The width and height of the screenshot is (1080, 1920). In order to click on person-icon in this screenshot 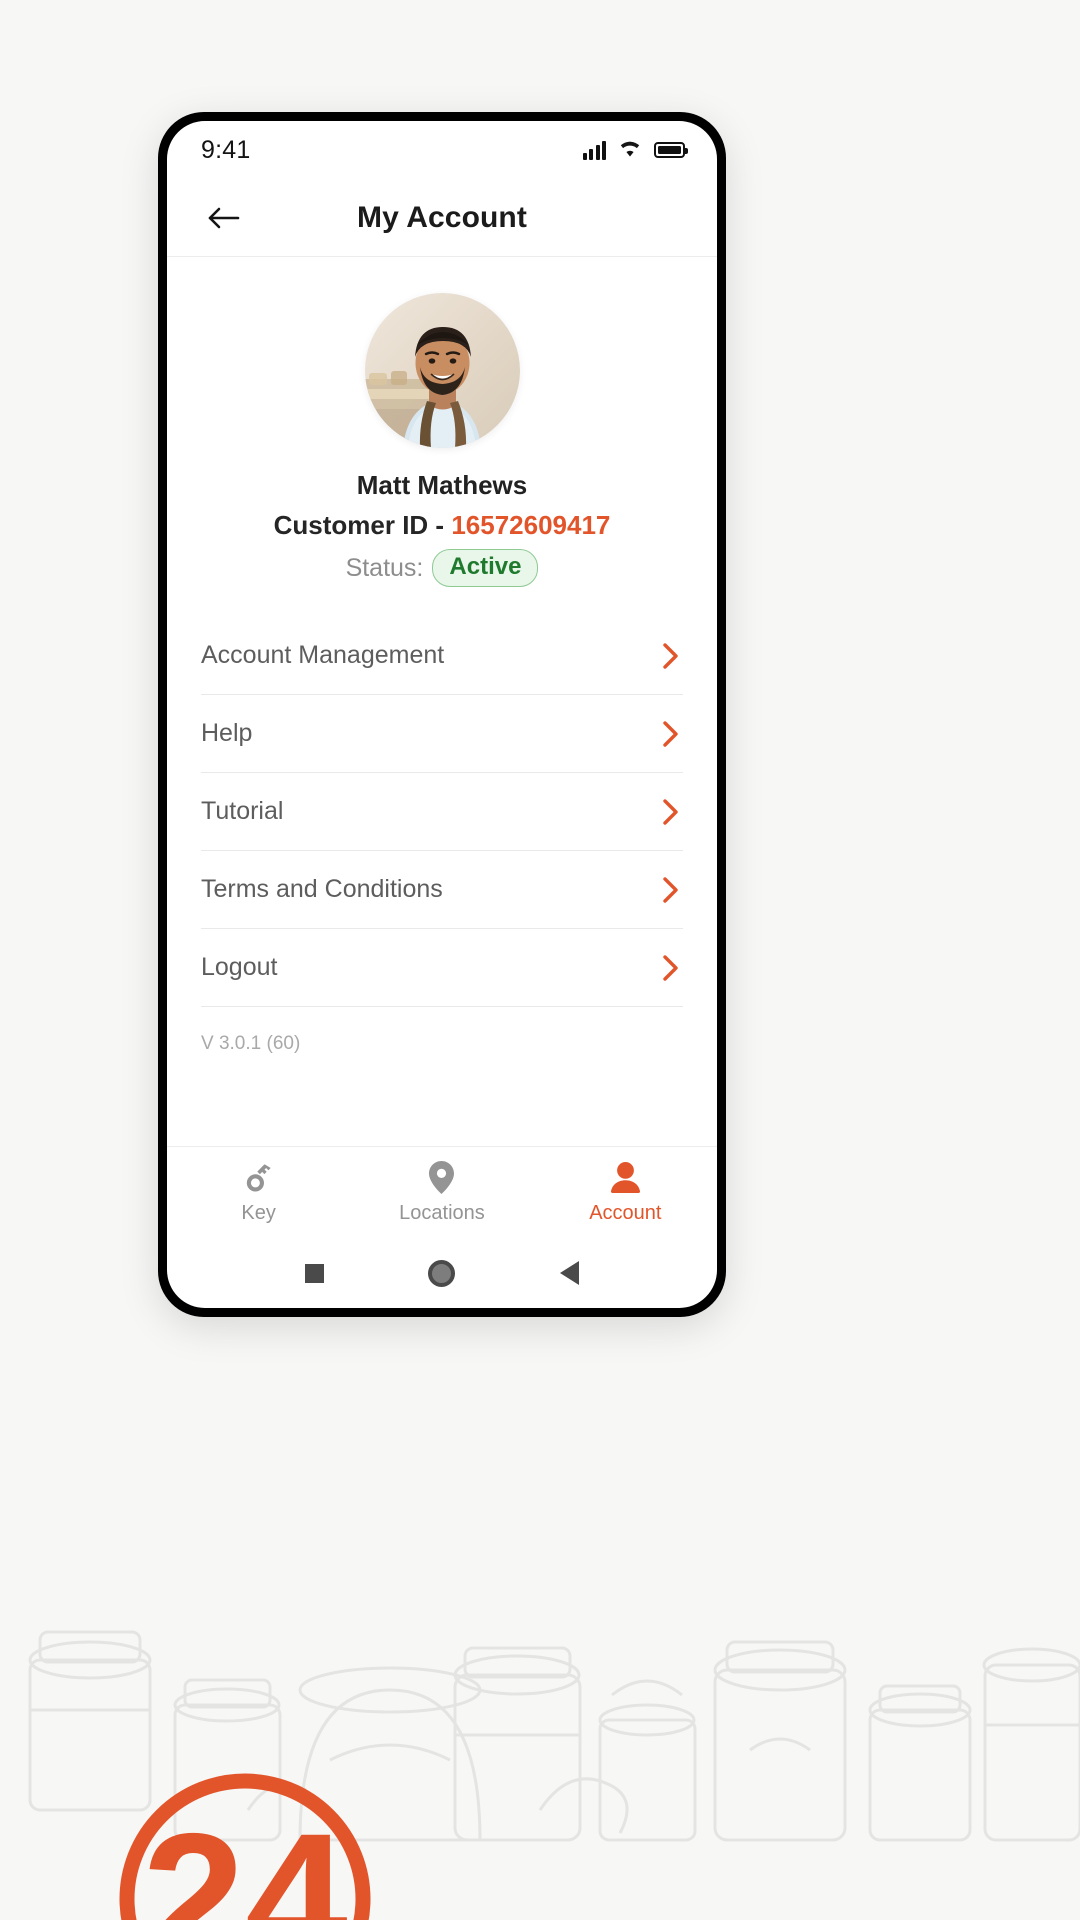, I will do `click(625, 1178)`.